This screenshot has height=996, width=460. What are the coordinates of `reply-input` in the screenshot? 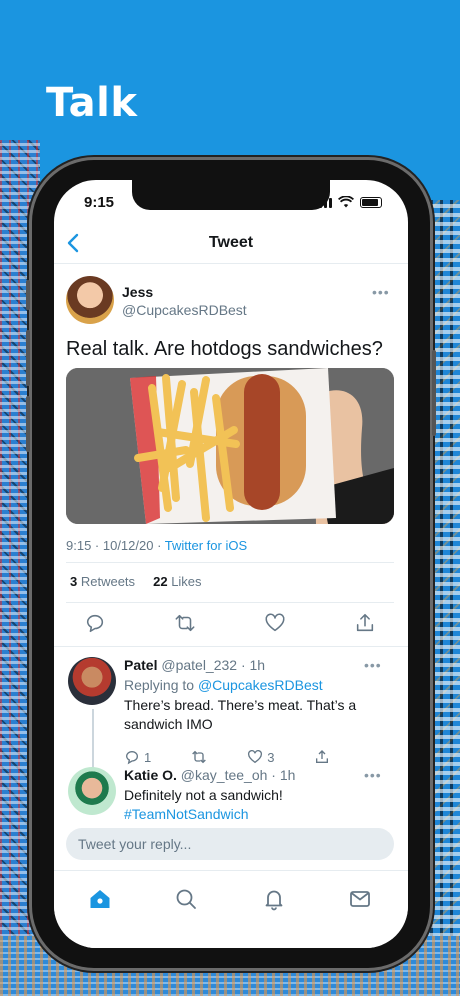 It's located at (230, 844).